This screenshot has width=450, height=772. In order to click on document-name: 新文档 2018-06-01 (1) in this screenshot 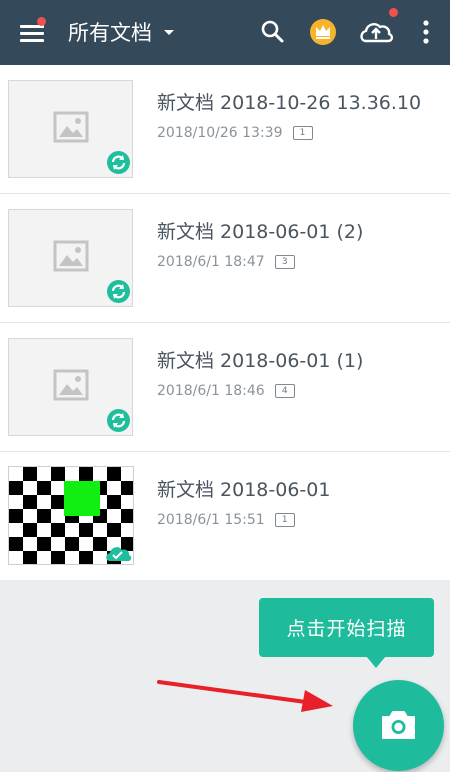, I will do `click(260, 361)`.